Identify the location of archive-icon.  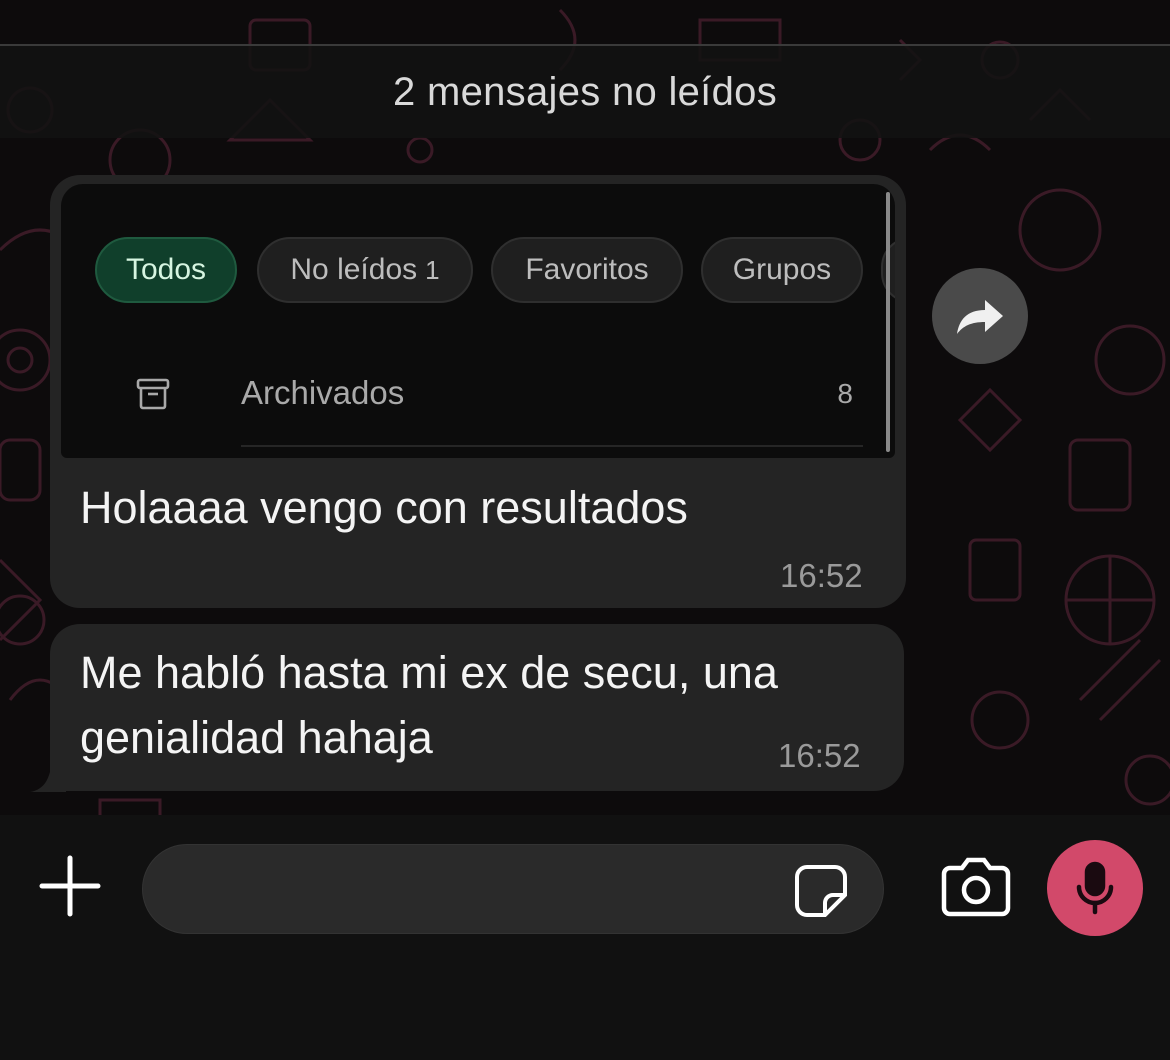
(153, 394).